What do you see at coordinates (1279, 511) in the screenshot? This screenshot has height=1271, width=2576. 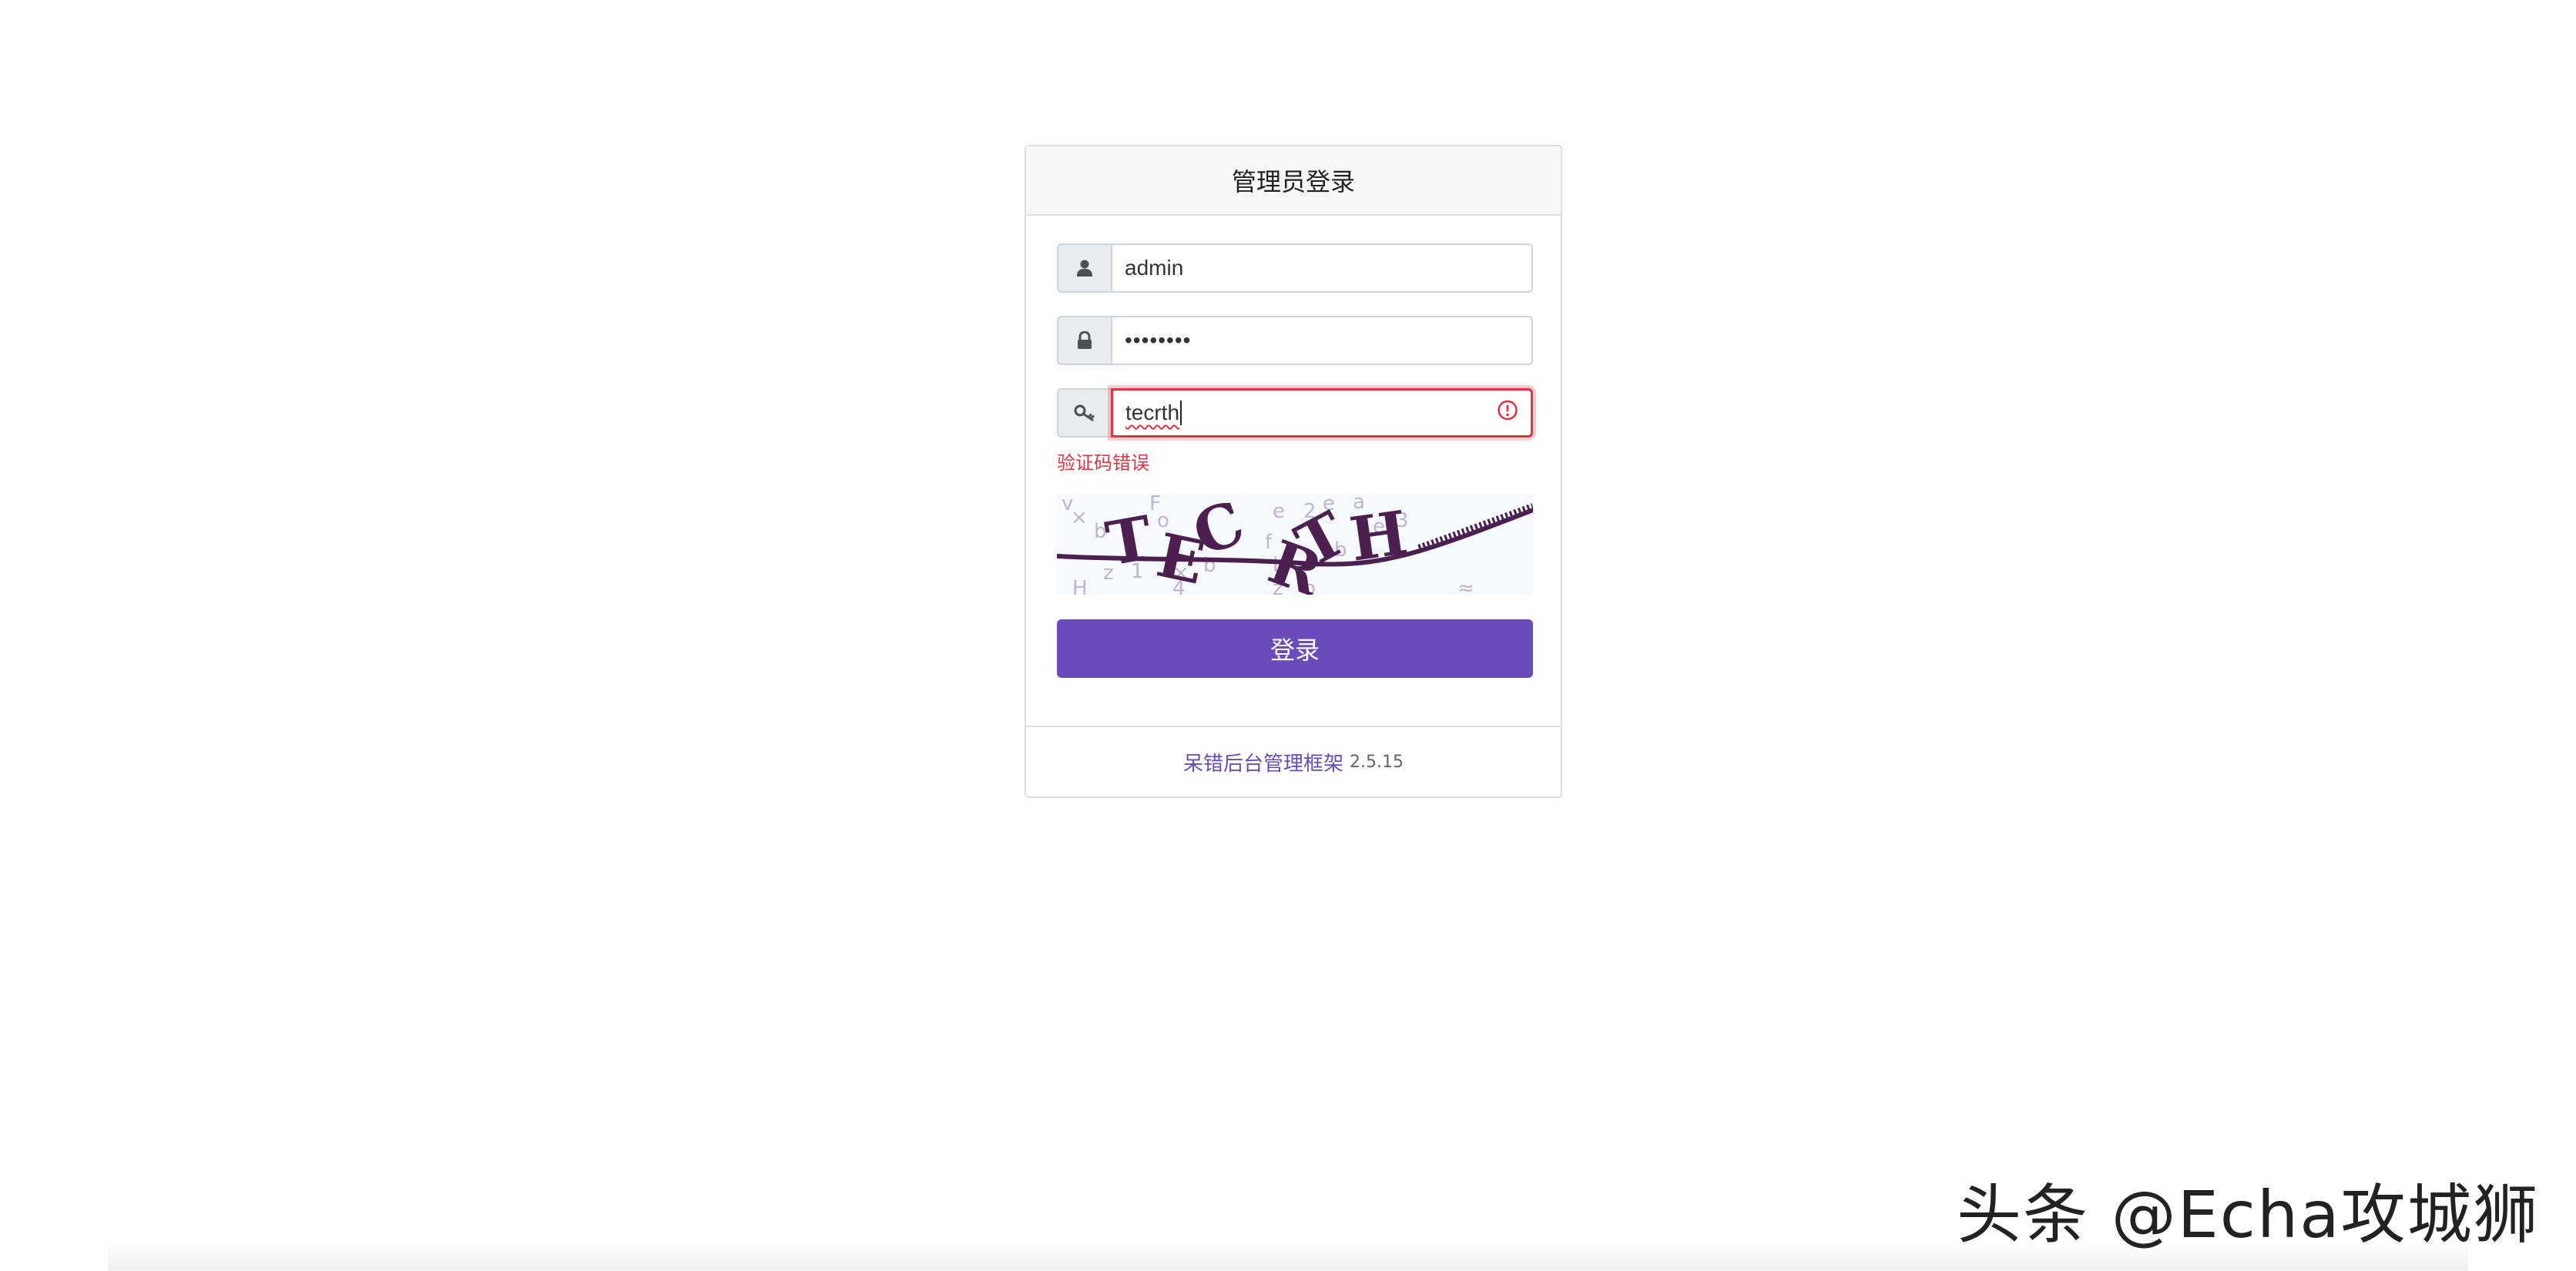 I see `svg-text: e` at bounding box center [1279, 511].